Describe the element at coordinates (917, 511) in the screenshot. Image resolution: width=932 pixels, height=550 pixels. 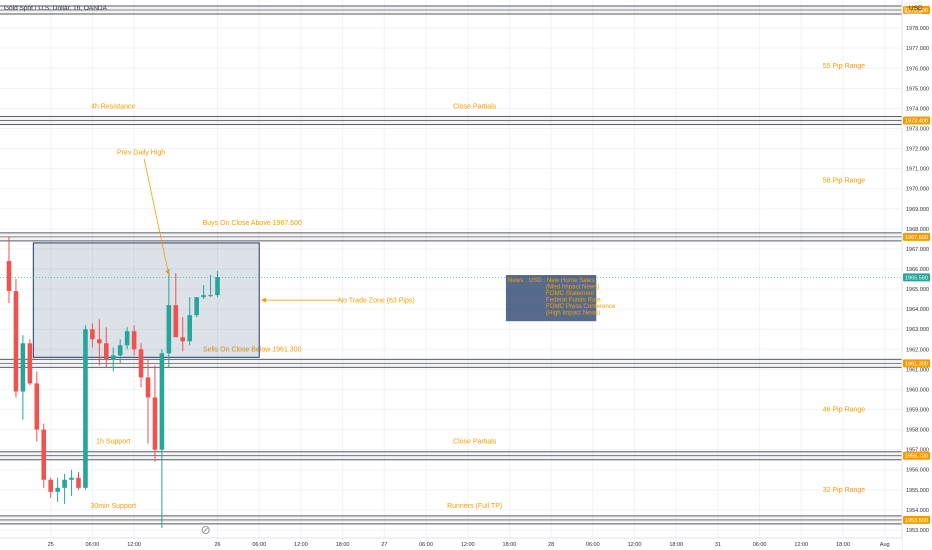
I see `price-tick-label: 1954.000` at that location.